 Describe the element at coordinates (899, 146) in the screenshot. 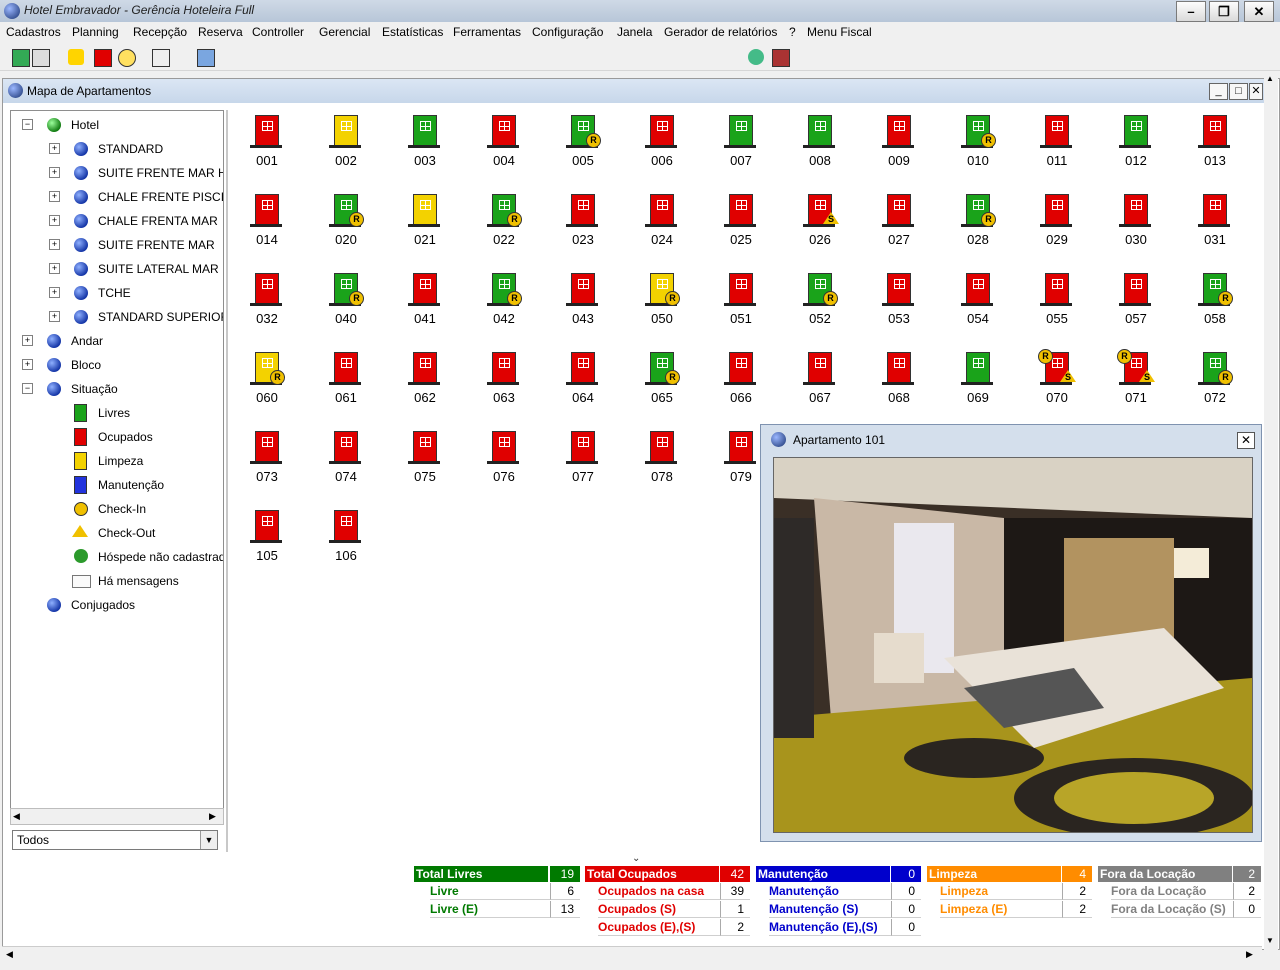

I see `room-009: 009` at that location.